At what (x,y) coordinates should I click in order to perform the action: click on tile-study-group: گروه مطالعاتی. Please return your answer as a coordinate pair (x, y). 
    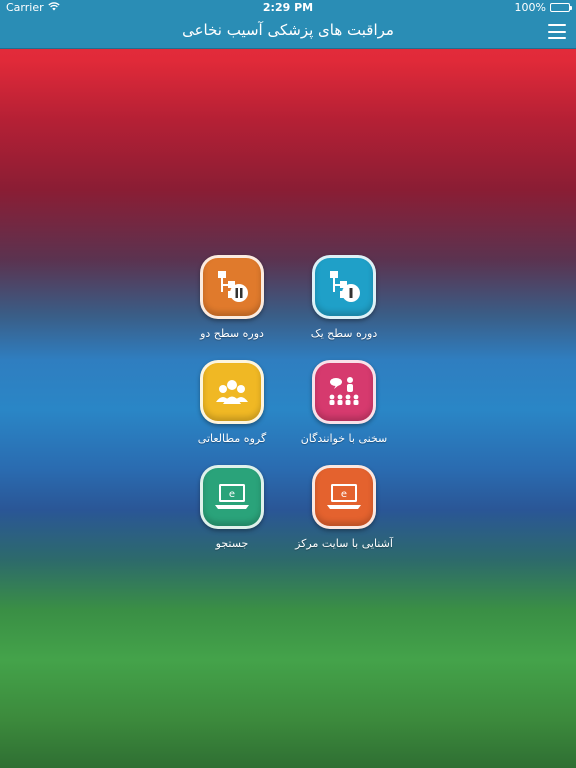
    Looking at the image, I should click on (232, 402).